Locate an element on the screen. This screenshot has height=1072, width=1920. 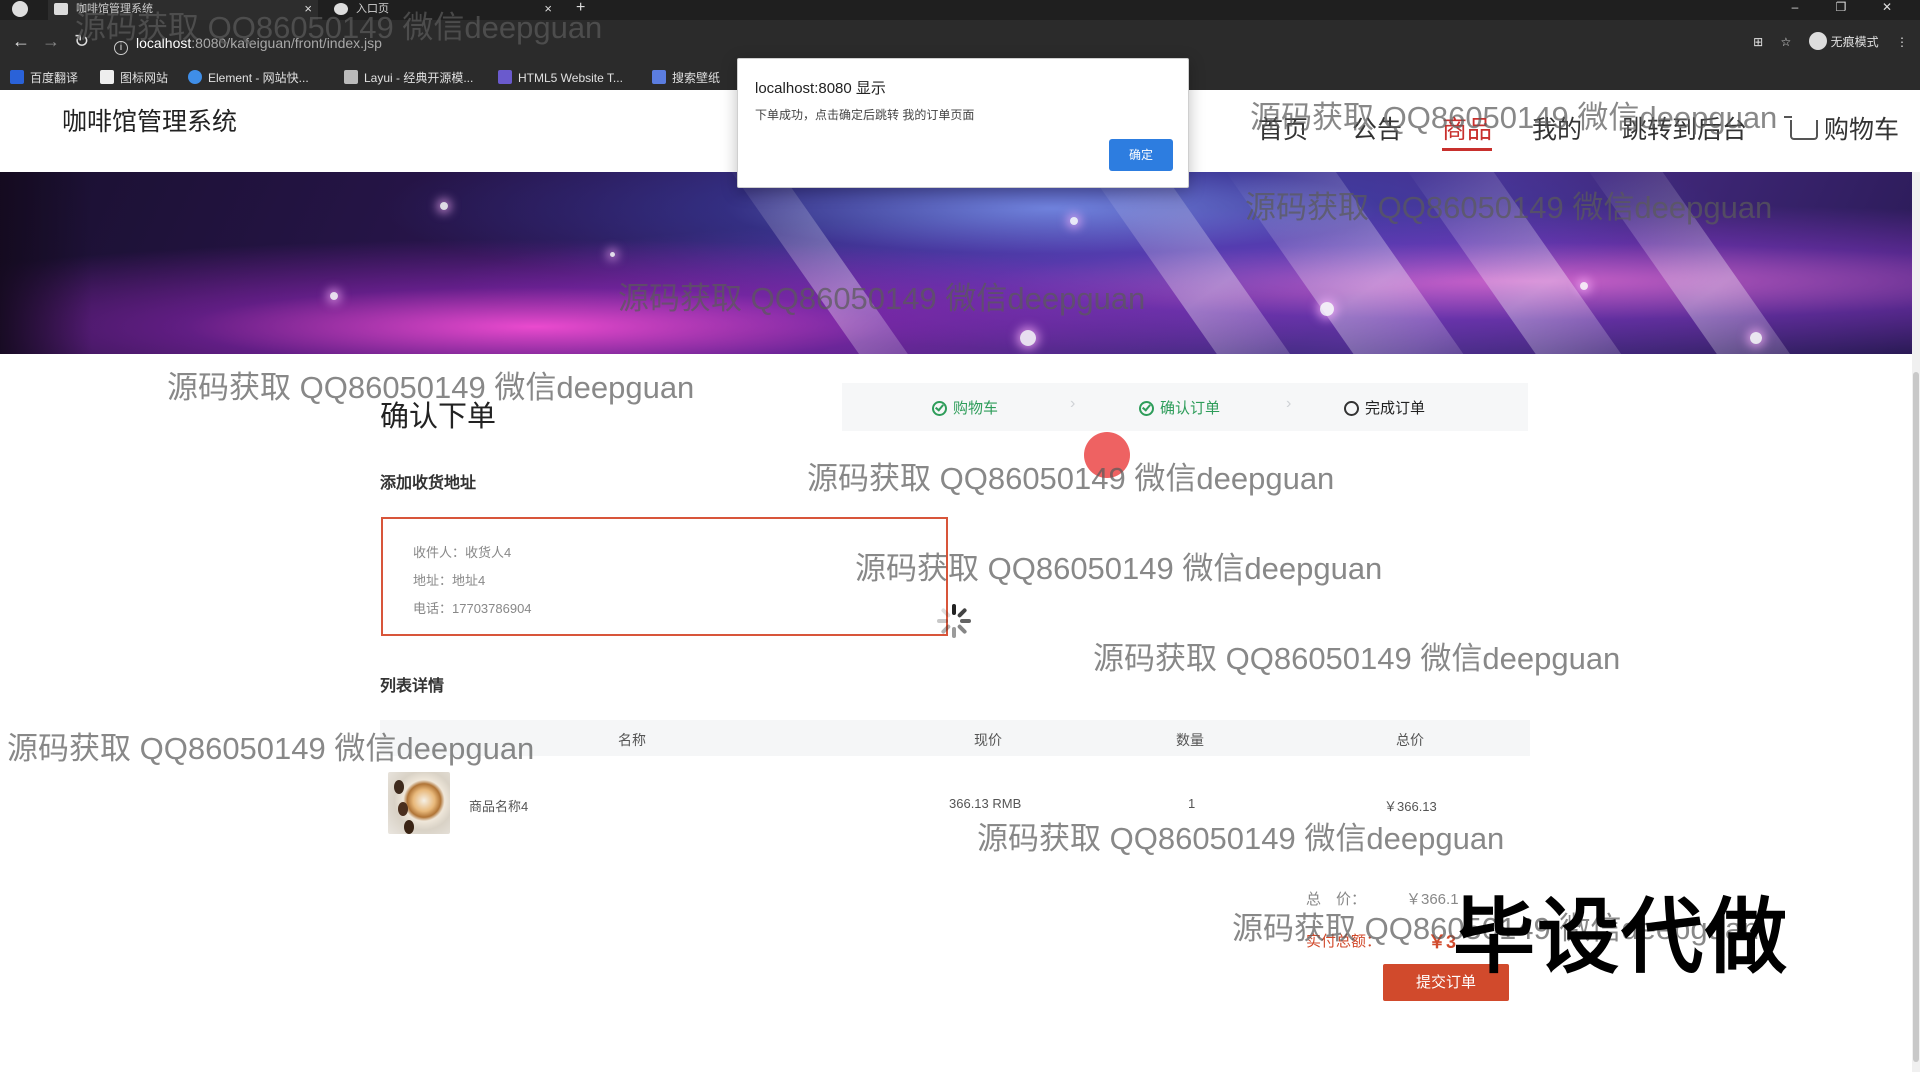
menu-dots-icon: ⋮ is located at coordinates (1902, 42).